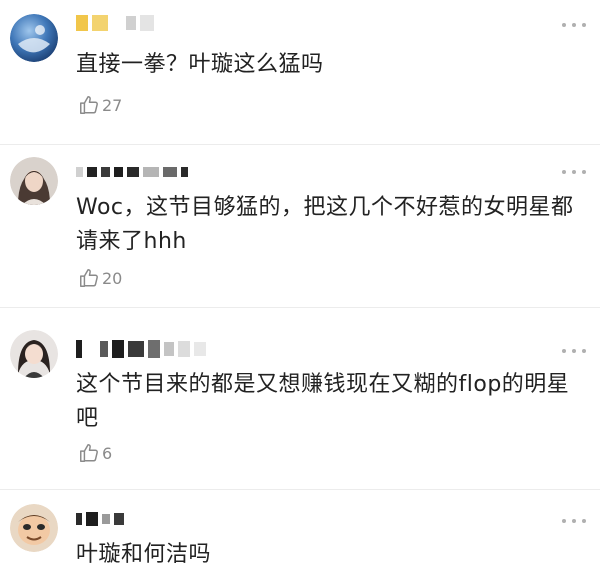  What do you see at coordinates (112, 278) in the screenshot?
I see `like-count: 20` at bounding box center [112, 278].